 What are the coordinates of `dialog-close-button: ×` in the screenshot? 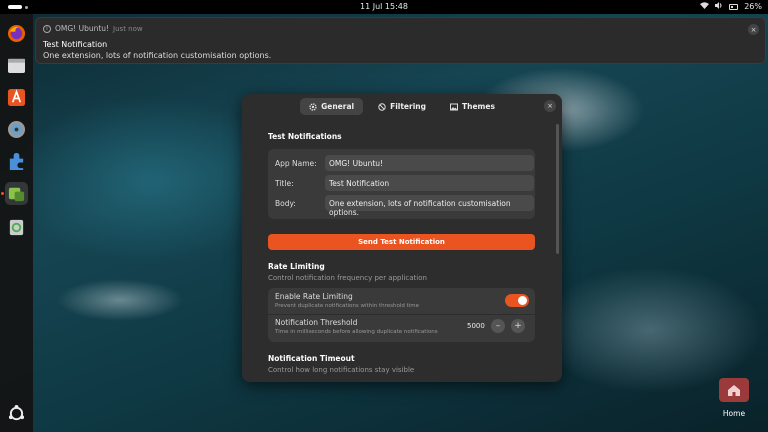 It's located at (550, 106).